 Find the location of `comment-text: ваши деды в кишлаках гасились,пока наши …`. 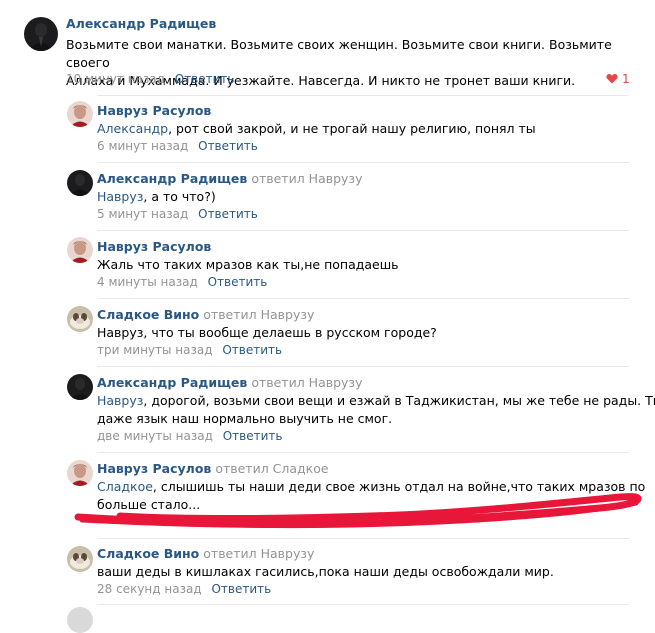

comment-text: ваши деды в кишлаках гасились,пока наши … is located at coordinates (325, 571).